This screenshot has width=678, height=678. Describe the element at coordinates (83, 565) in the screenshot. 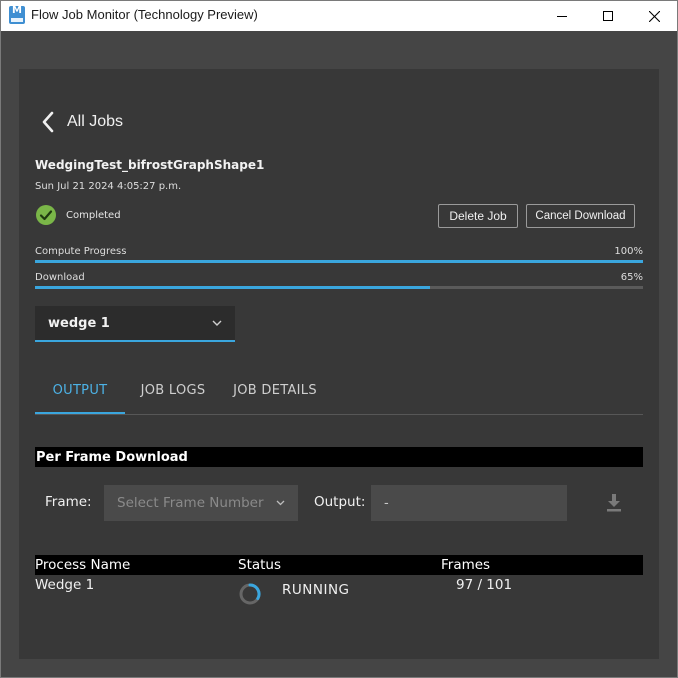

I see `column-process-name: Process Name` at that location.